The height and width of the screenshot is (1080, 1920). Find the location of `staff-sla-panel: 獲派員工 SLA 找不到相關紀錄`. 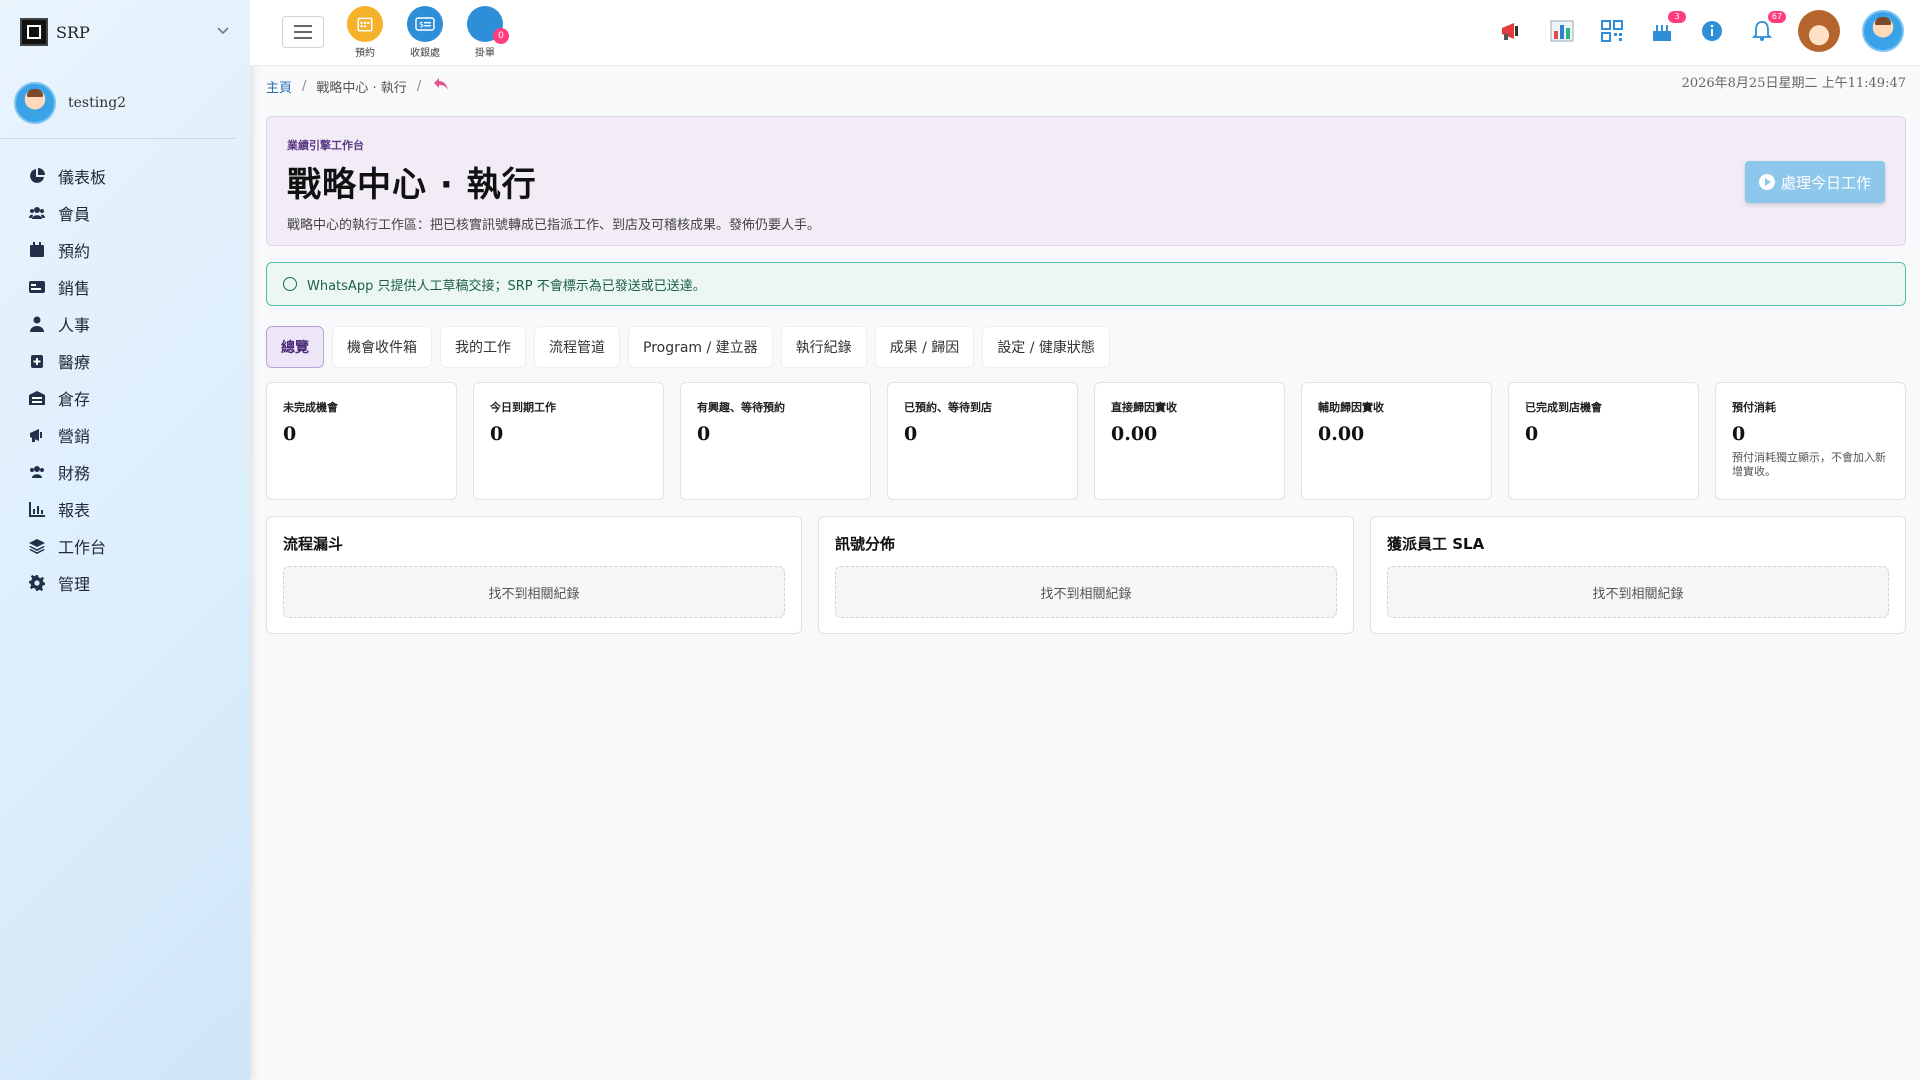

staff-sla-panel: 獲派員工 SLA 找不到相關紀錄 is located at coordinates (1638, 575).